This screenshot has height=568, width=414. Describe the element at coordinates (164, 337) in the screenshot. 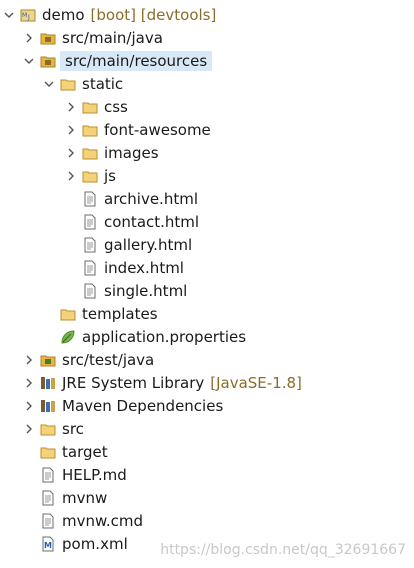

I see `tree-item-label: application.properties` at that location.